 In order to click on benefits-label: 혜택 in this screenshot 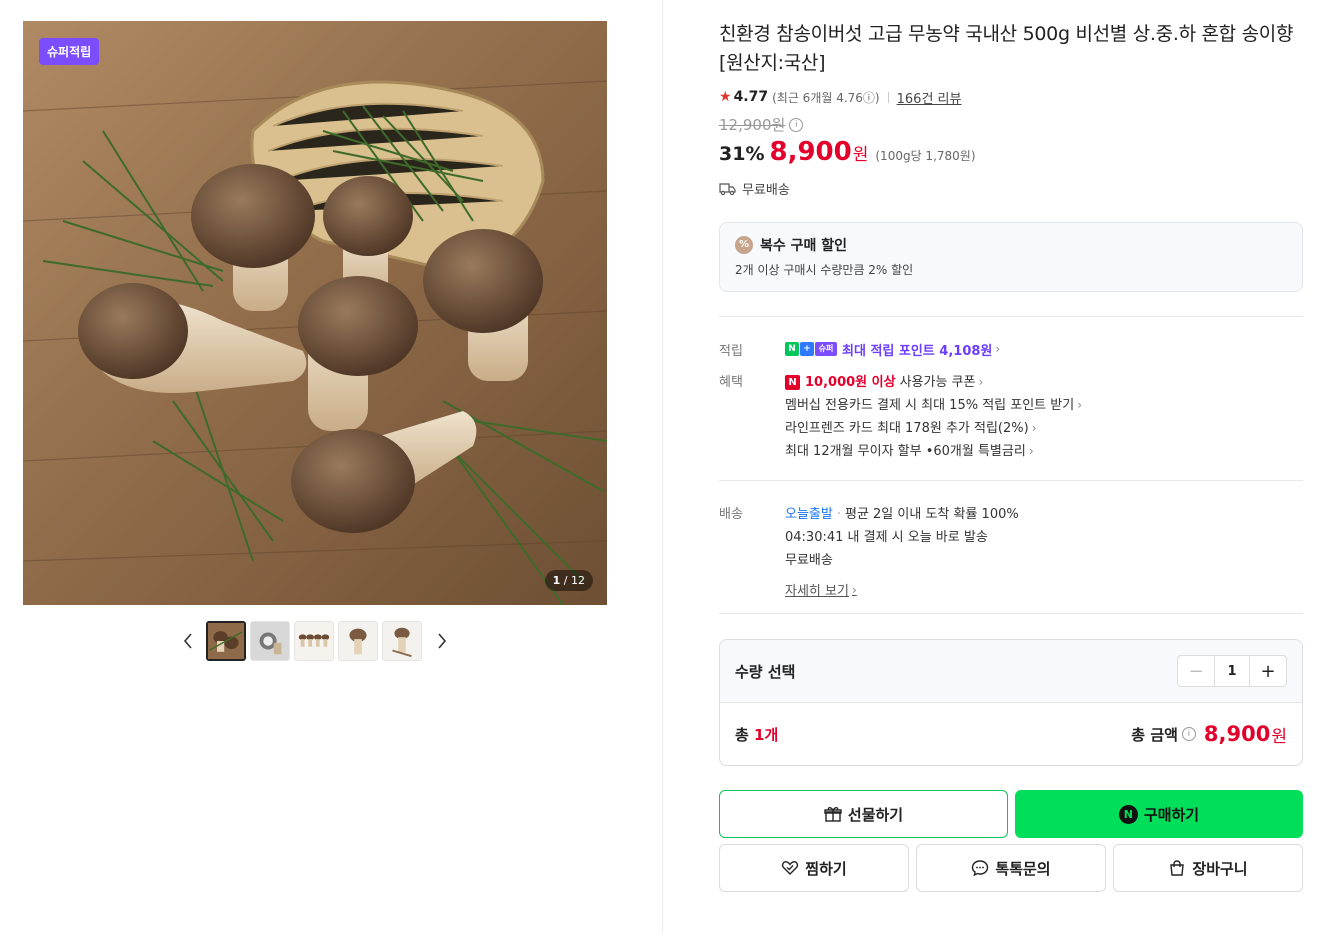, I will do `click(731, 382)`.